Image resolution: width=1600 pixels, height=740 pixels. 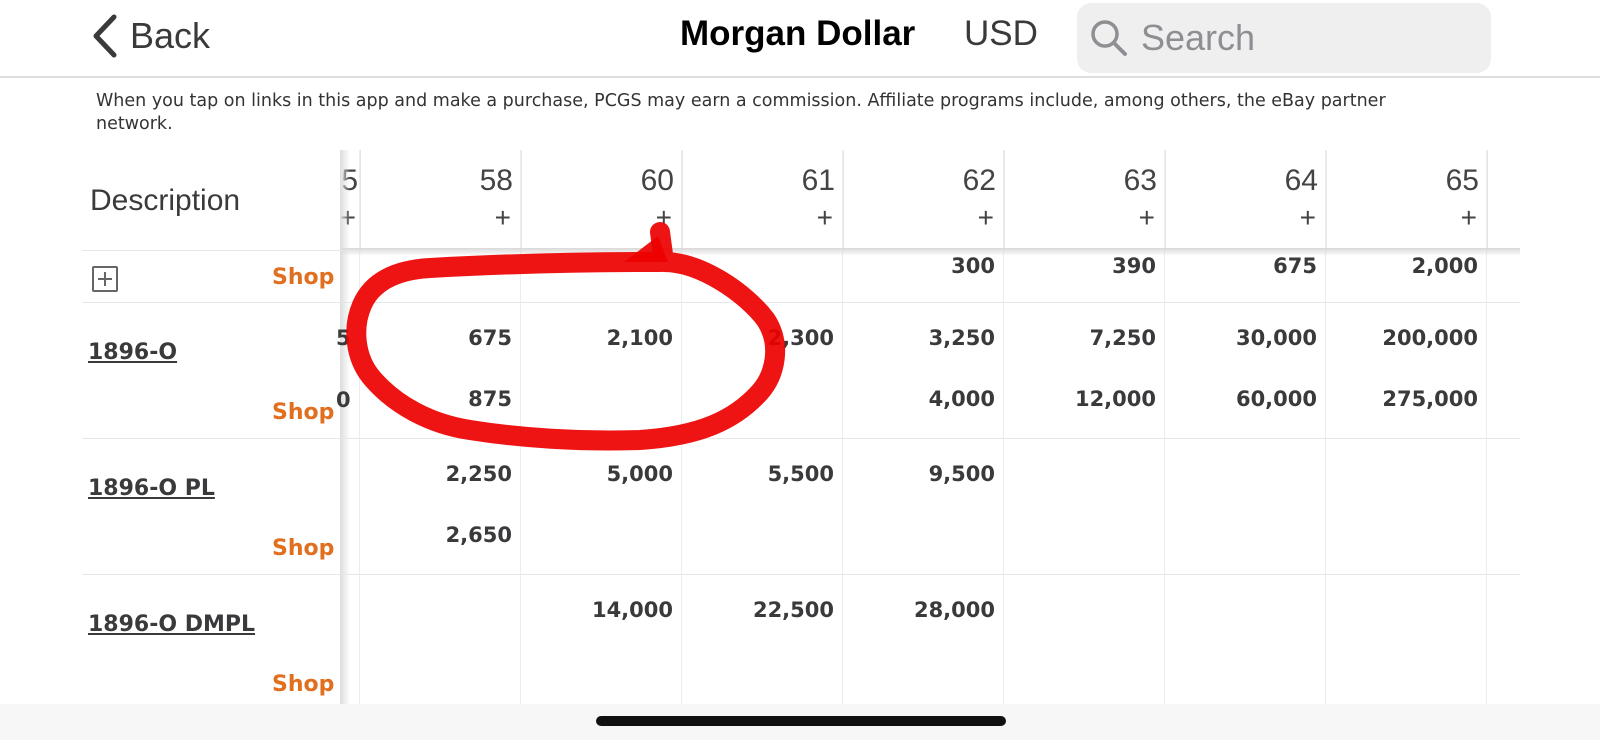 I want to click on home-indicator, so click(x=801, y=721).